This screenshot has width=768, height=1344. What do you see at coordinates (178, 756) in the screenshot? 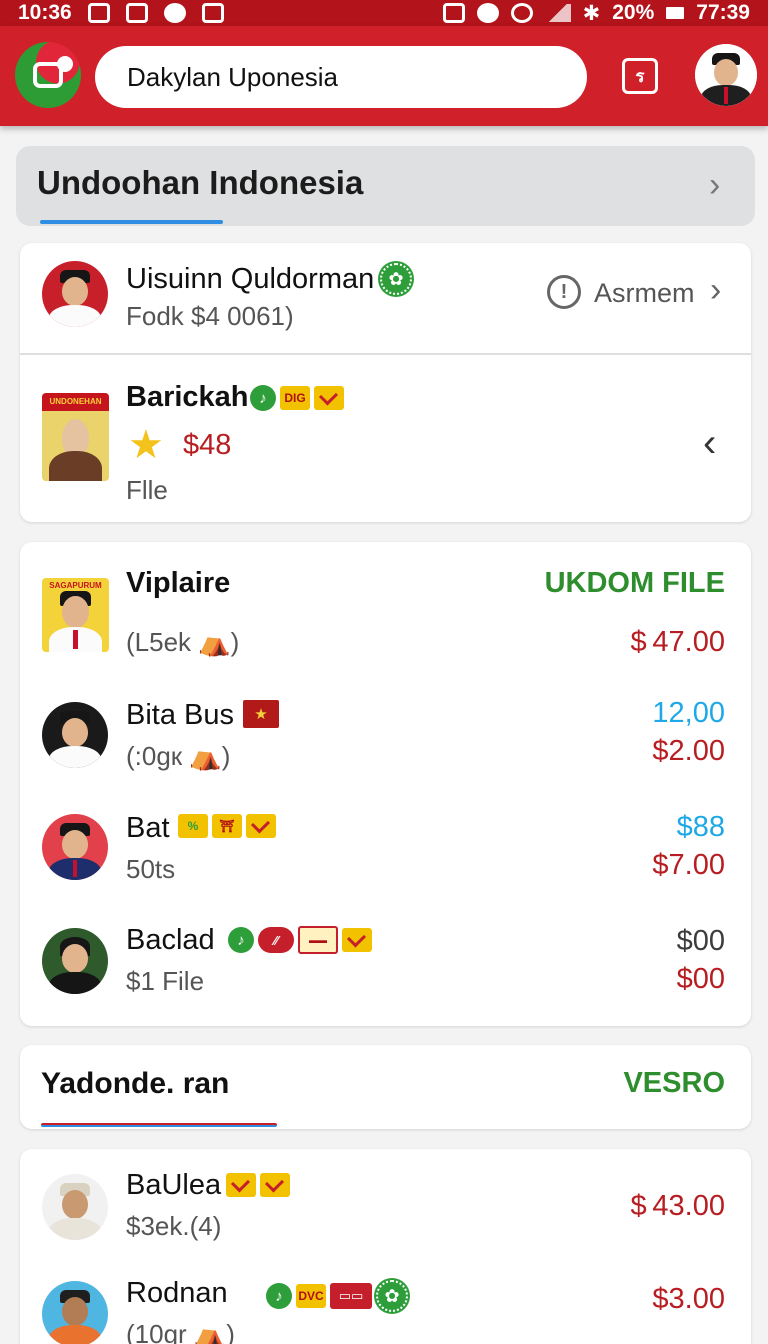
I see `list-item-sub: (:0gк ⛺)` at bounding box center [178, 756].